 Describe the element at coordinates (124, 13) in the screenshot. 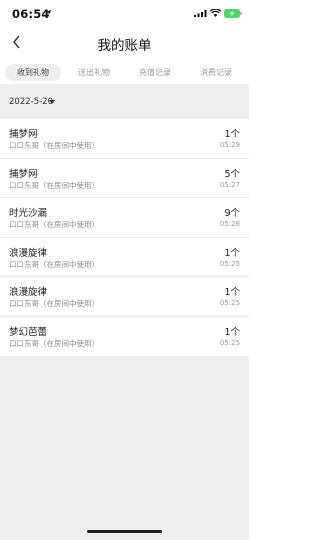

I see `status-bar: 06:54` at that location.